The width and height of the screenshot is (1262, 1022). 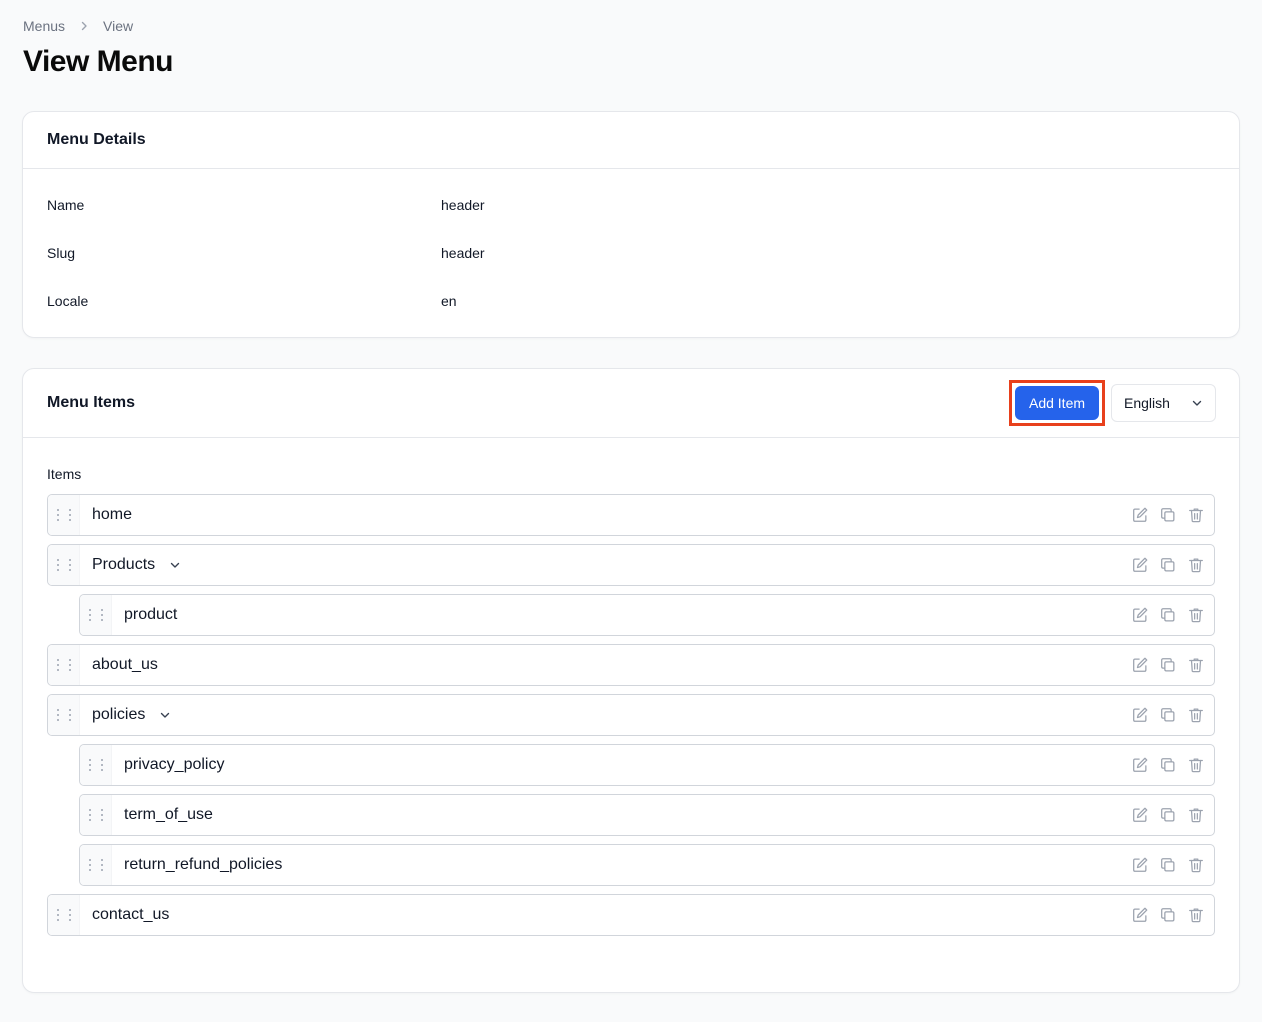 What do you see at coordinates (68, 301) in the screenshot?
I see `detail-label: Locale` at bounding box center [68, 301].